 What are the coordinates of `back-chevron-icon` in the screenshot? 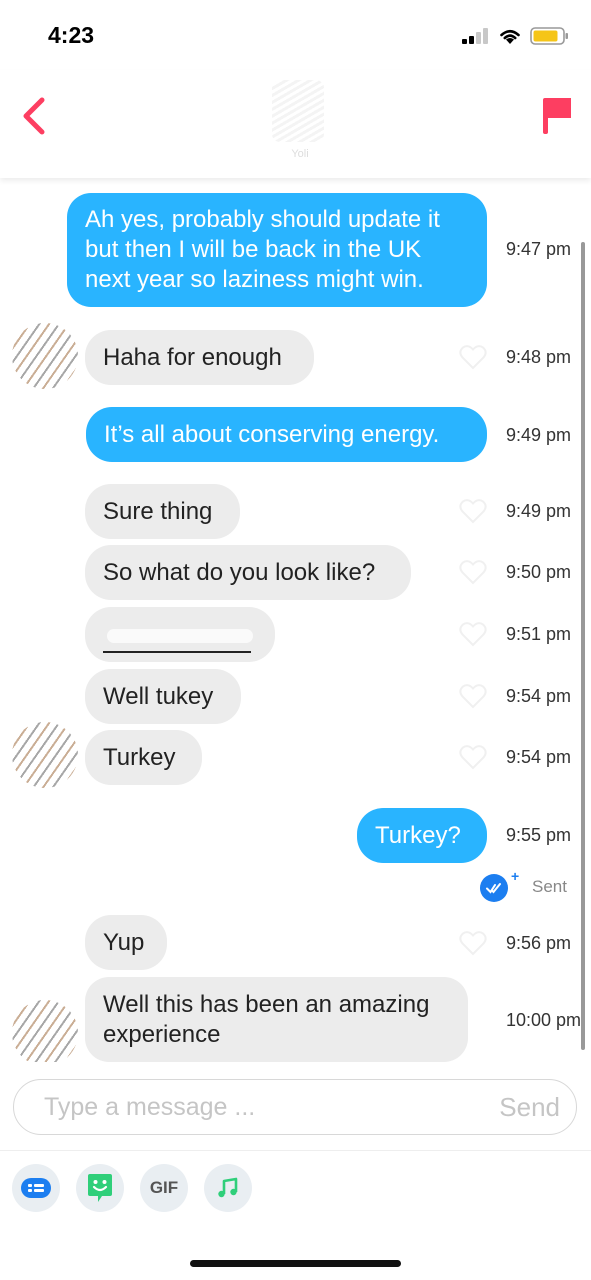 It's located at (35, 116).